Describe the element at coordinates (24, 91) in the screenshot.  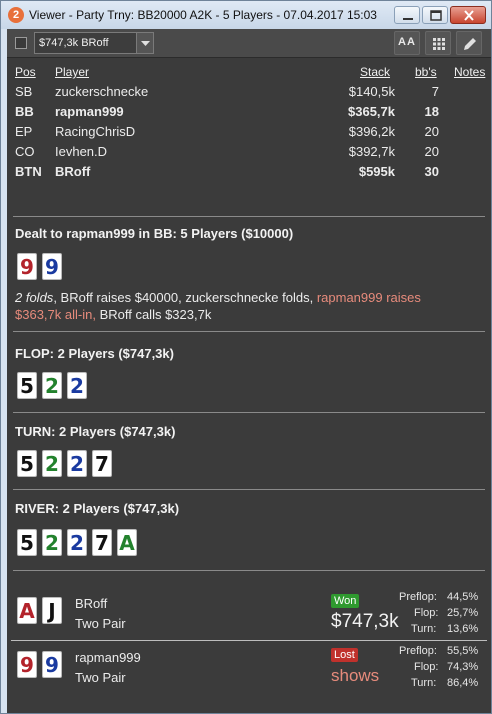
I see `player-position: SB` at that location.